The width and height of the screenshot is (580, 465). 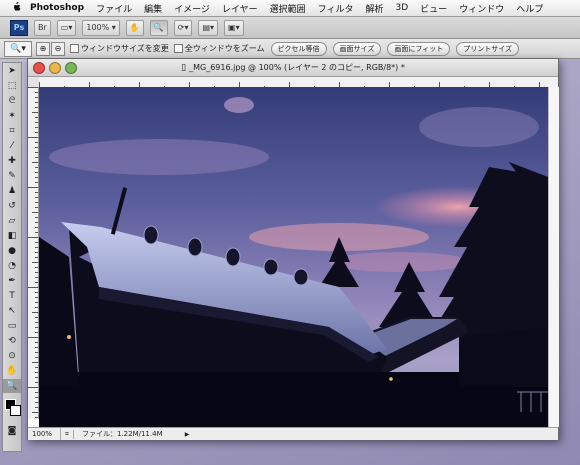 What do you see at coordinates (44, 434) in the screenshot?
I see `status-zoom-field: 100%` at bounding box center [44, 434].